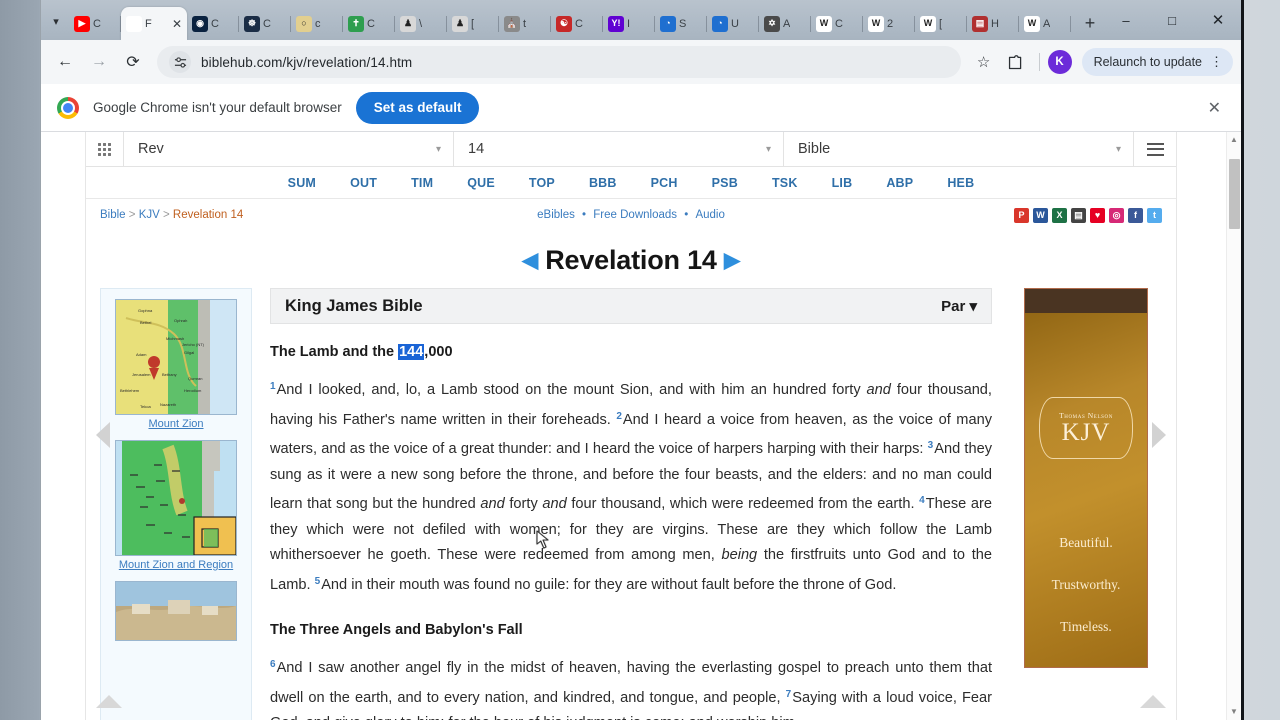 This screenshot has height=720, width=1280. I want to click on browser-tab: ◔ U, so click(733, 23).